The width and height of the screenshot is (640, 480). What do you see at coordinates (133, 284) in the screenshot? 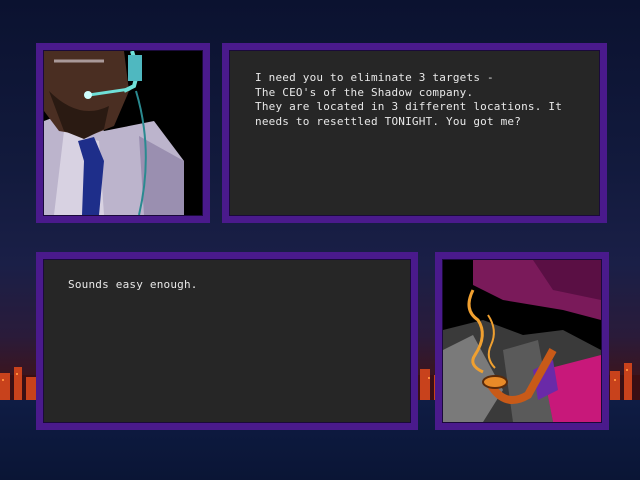
I see `dialog-text-bottom: Sounds easy enough.` at bounding box center [133, 284].